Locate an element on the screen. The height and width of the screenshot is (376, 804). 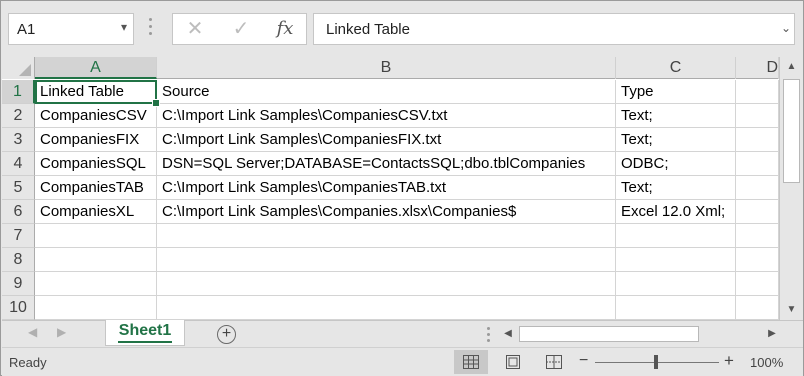
zoom-in-button: + is located at coordinates (729, 361).